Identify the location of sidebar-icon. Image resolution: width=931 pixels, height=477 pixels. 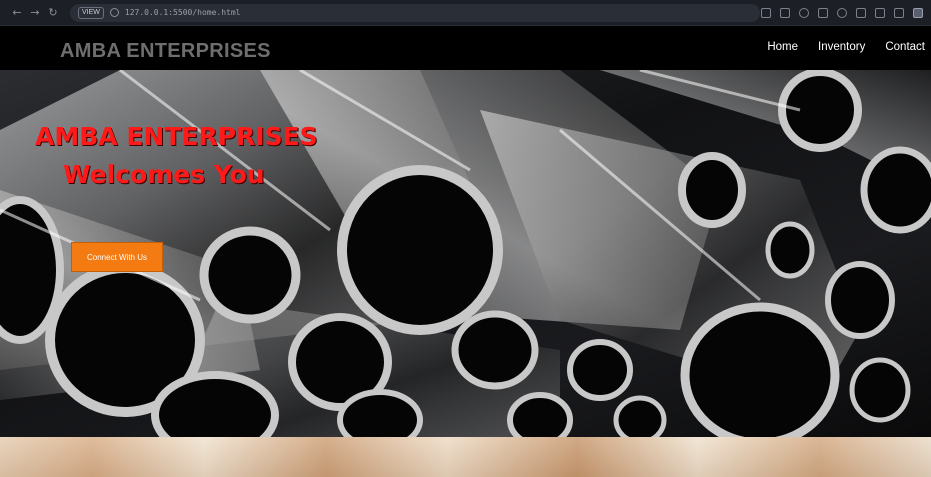
(899, 12).